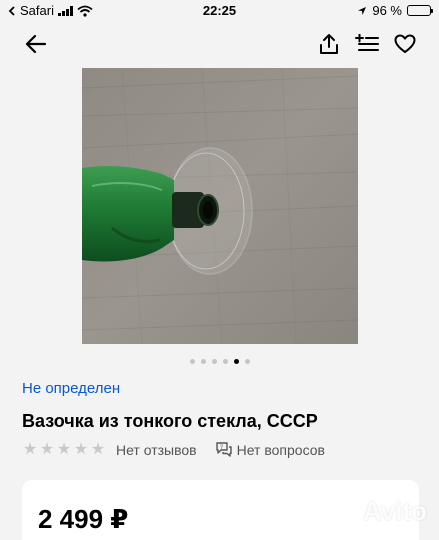 The height and width of the screenshot is (540, 439). I want to click on battery-percent: 96 %, so click(387, 10).